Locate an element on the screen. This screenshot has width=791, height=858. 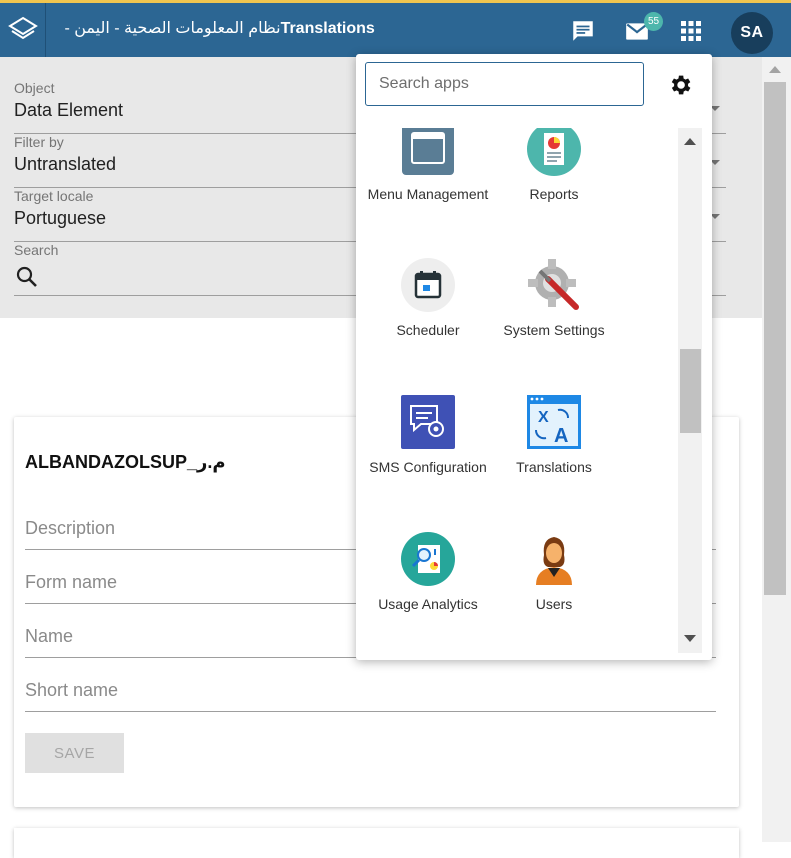
app-translations: X A Translations is located at coordinates (554, 434).